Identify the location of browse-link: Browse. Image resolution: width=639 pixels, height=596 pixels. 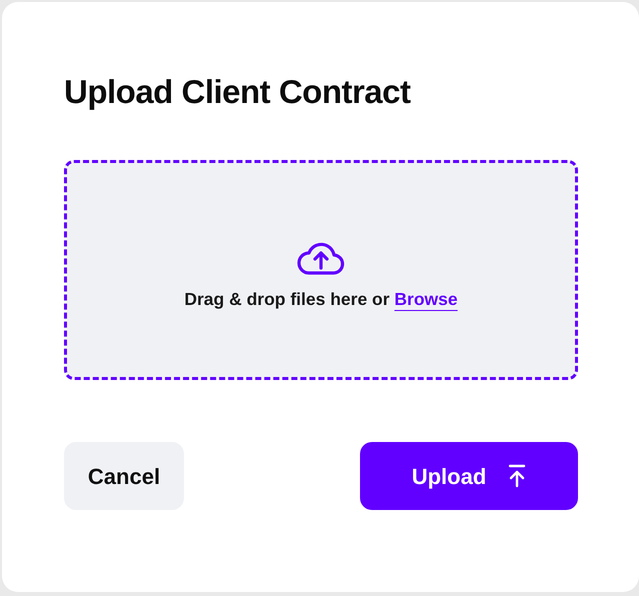
(426, 298).